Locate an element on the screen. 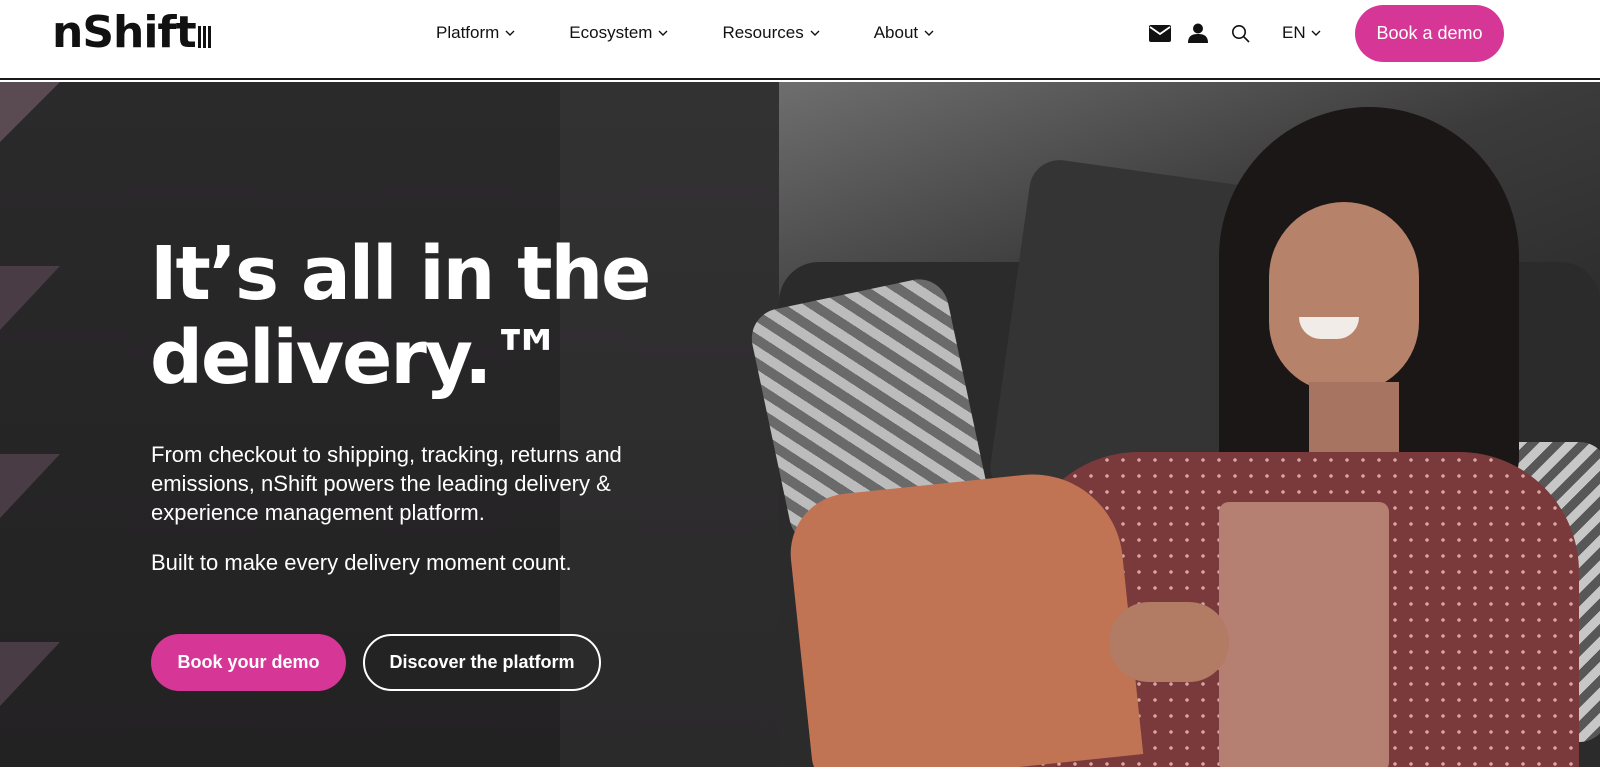 This screenshot has width=1600, height=767. nav-item-label: Platform is located at coordinates (468, 32).